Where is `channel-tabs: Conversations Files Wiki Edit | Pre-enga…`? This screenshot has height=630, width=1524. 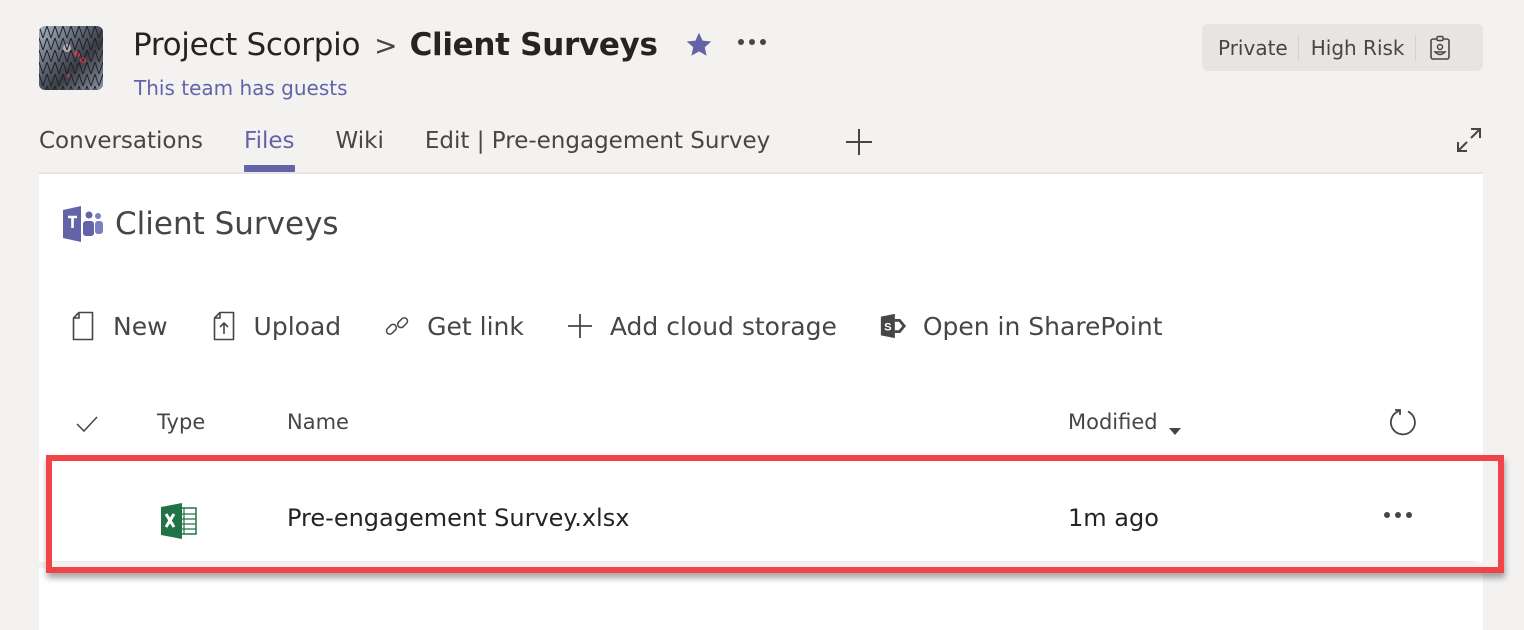
channel-tabs: Conversations Files Wiki Edit | Pre-enga… is located at coordinates (425, 148).